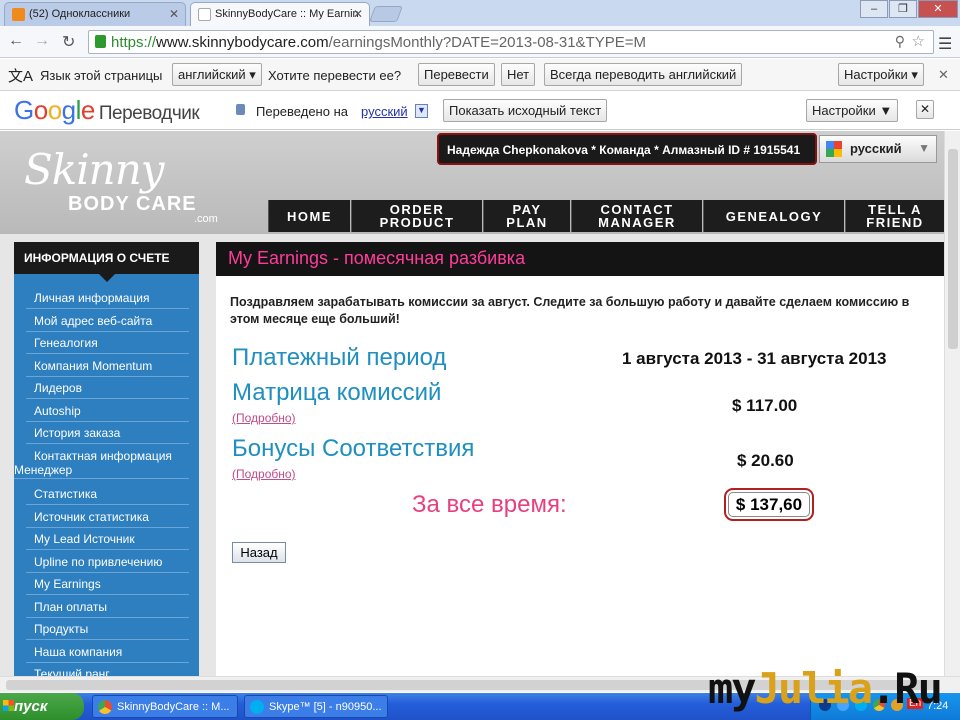 Image resolution: width=960 pixels, height=720 pixels. I want to click on start-button: пуск, so click(42, 706).